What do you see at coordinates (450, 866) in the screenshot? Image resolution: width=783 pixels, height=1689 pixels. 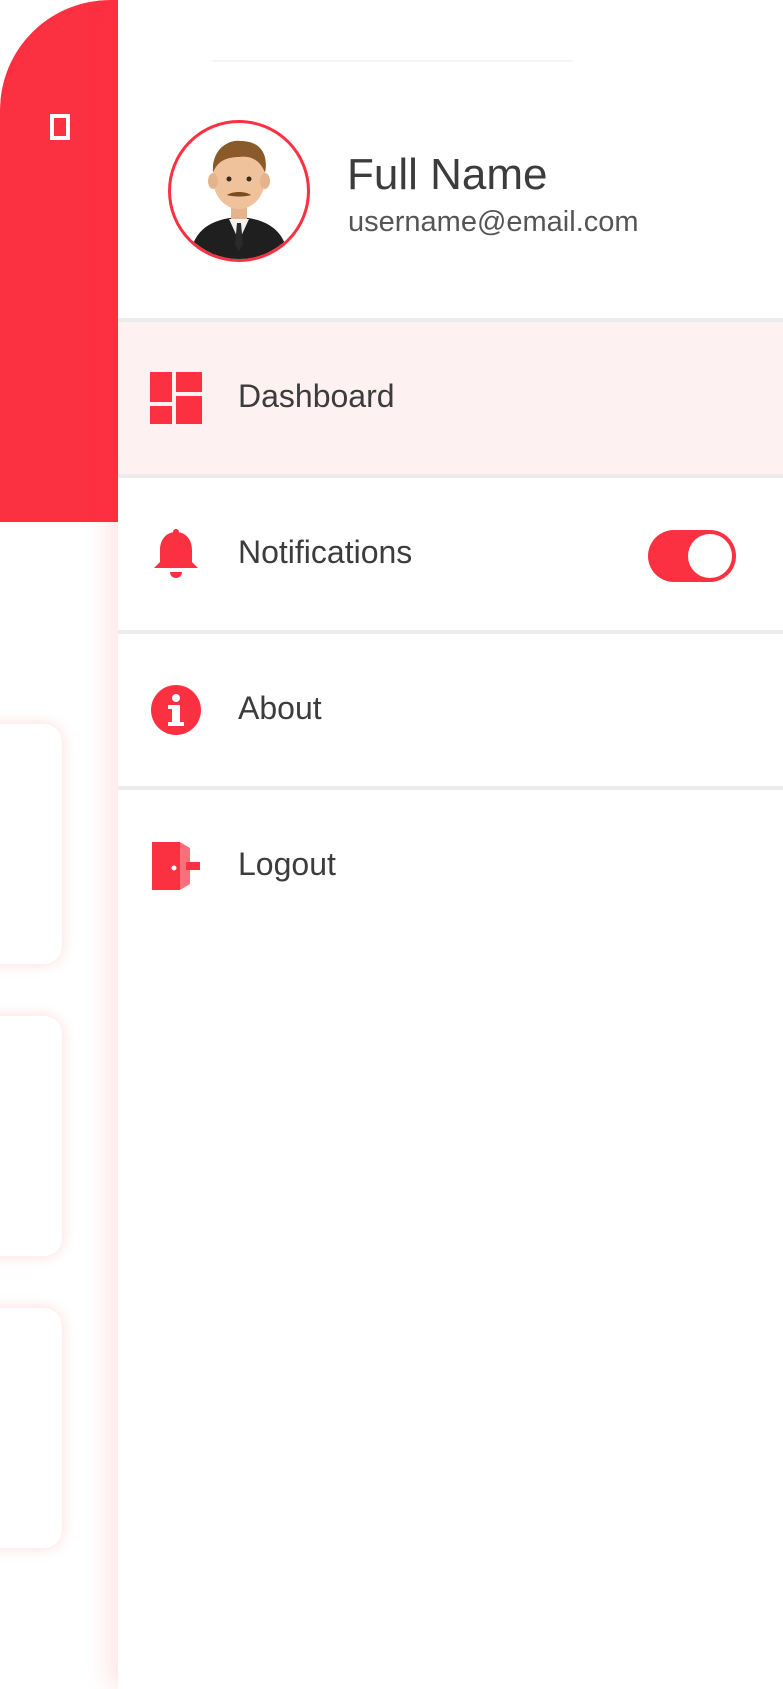 I see `menu-item-logout: Logout` at bounding box center [450, 866].